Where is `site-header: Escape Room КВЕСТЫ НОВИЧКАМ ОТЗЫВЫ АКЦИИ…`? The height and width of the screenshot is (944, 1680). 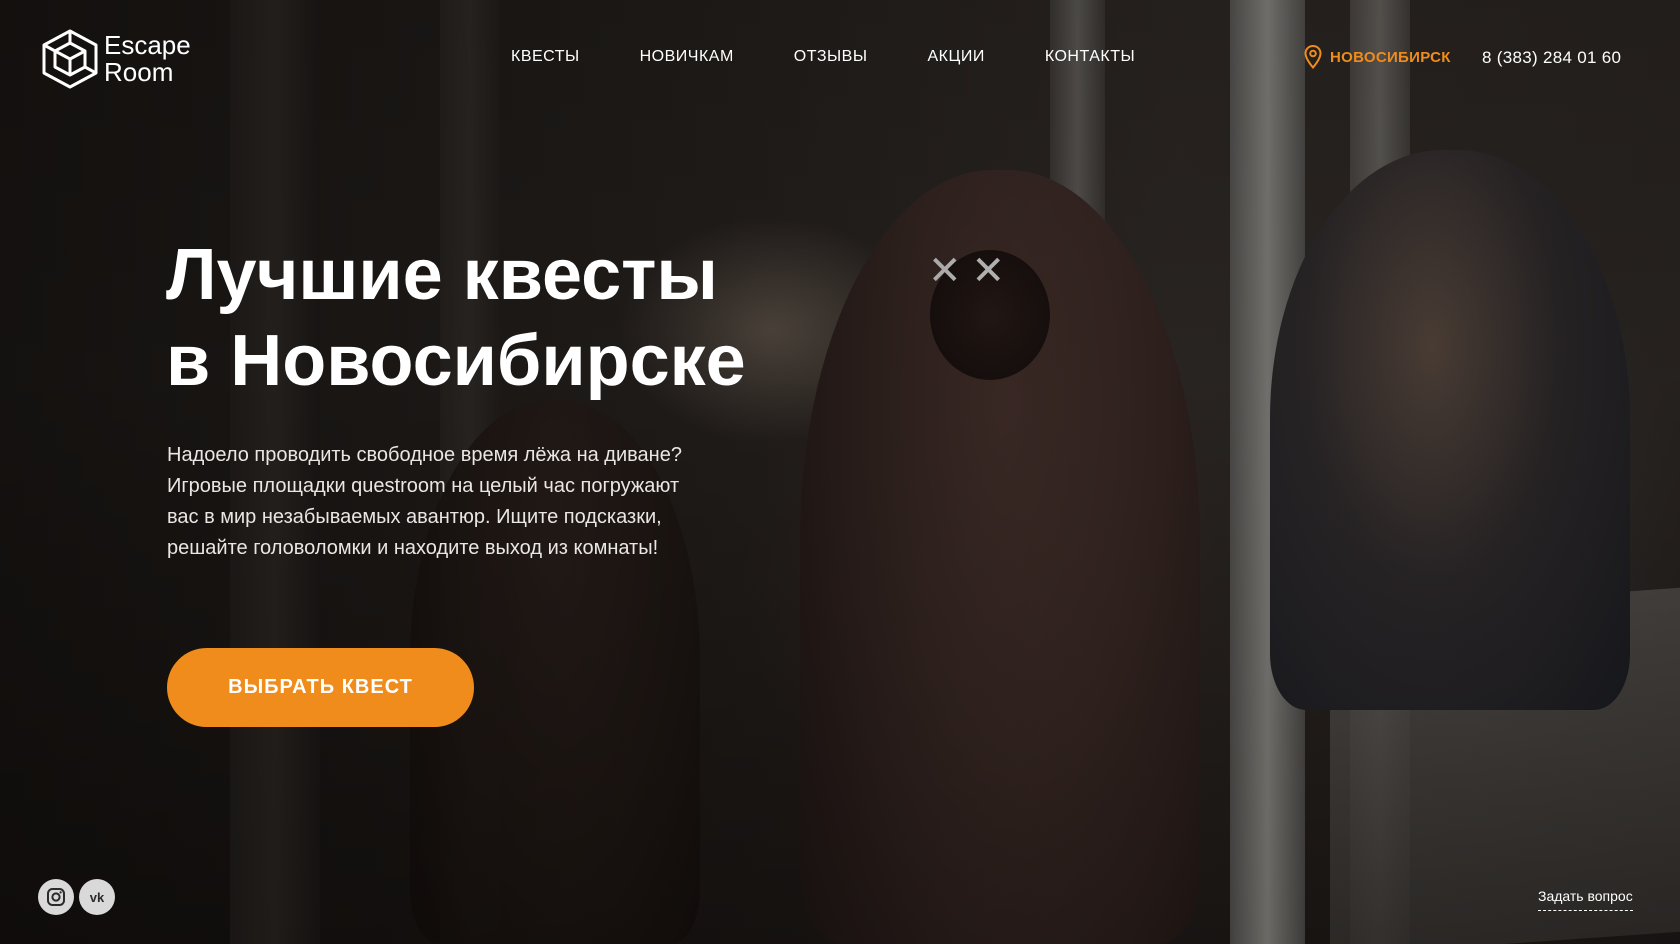
site-header: Escape Room КВЕСТЫ НОВИЧКАМ ОТЗЫВЫ АКЦИИ… is located at coordinates (840, 60).